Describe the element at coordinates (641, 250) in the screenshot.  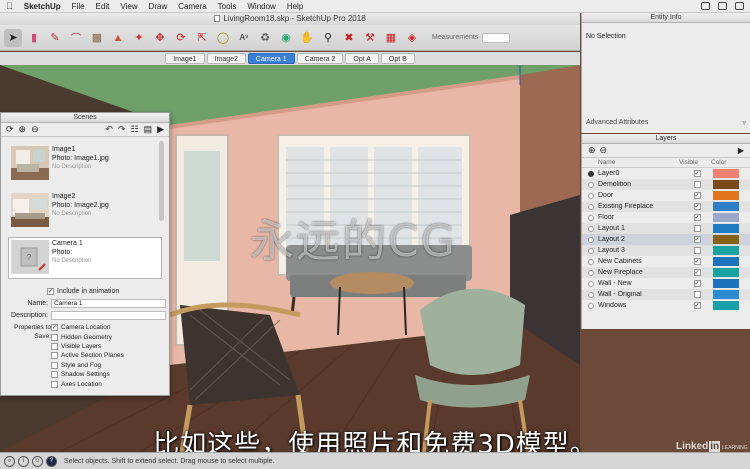
I see `layer-name: Layout 3` at that location.